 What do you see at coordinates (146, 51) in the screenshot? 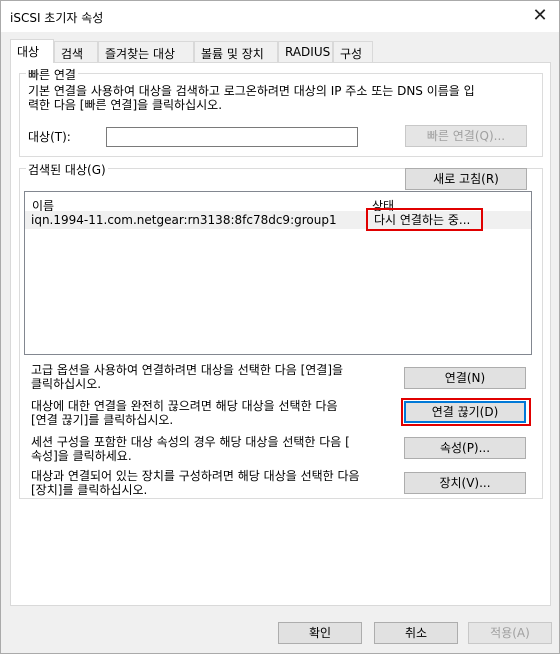
I see `tab-favorite-targets: 즐겨찾는 대상` at bounding box center [146, 51].